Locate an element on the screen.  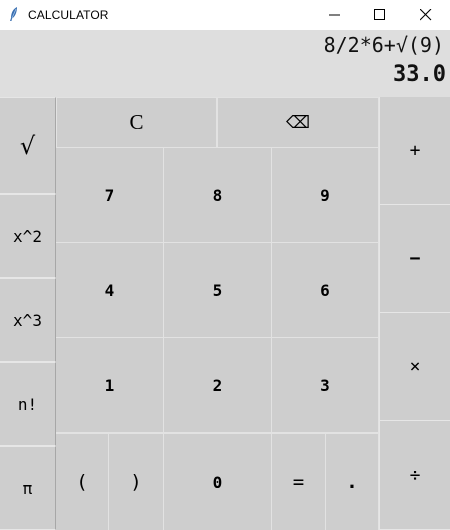
maximize-icon is located at coordinates (379, 14).